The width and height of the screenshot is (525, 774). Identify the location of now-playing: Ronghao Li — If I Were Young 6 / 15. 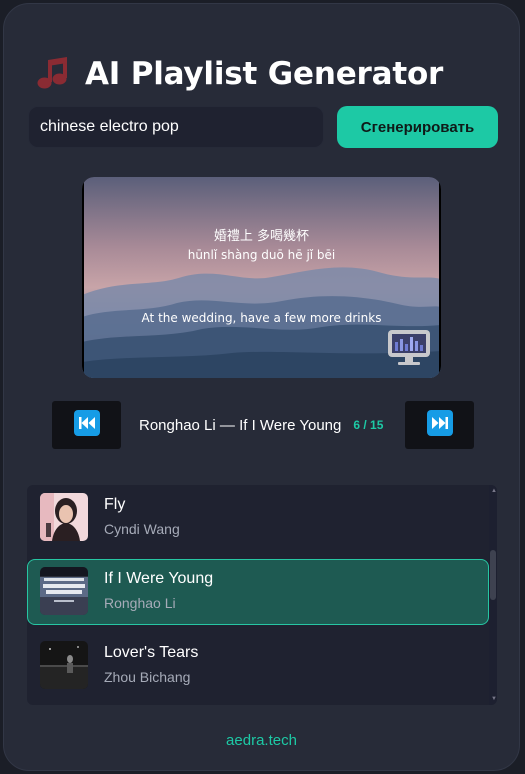
(261, 425).